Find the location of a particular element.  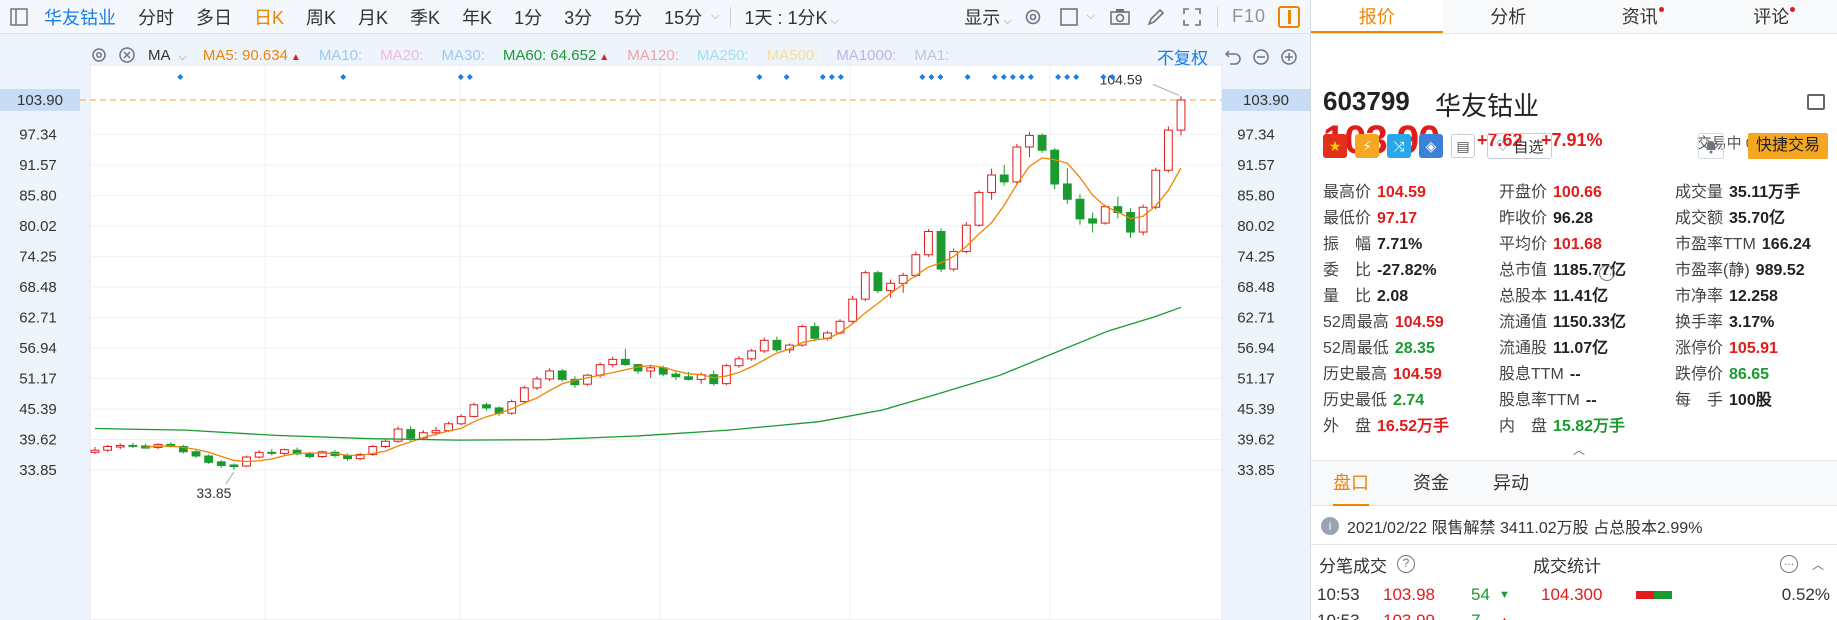

y-tick-label-right: 56.94 is located at coordinates (1256, 348).